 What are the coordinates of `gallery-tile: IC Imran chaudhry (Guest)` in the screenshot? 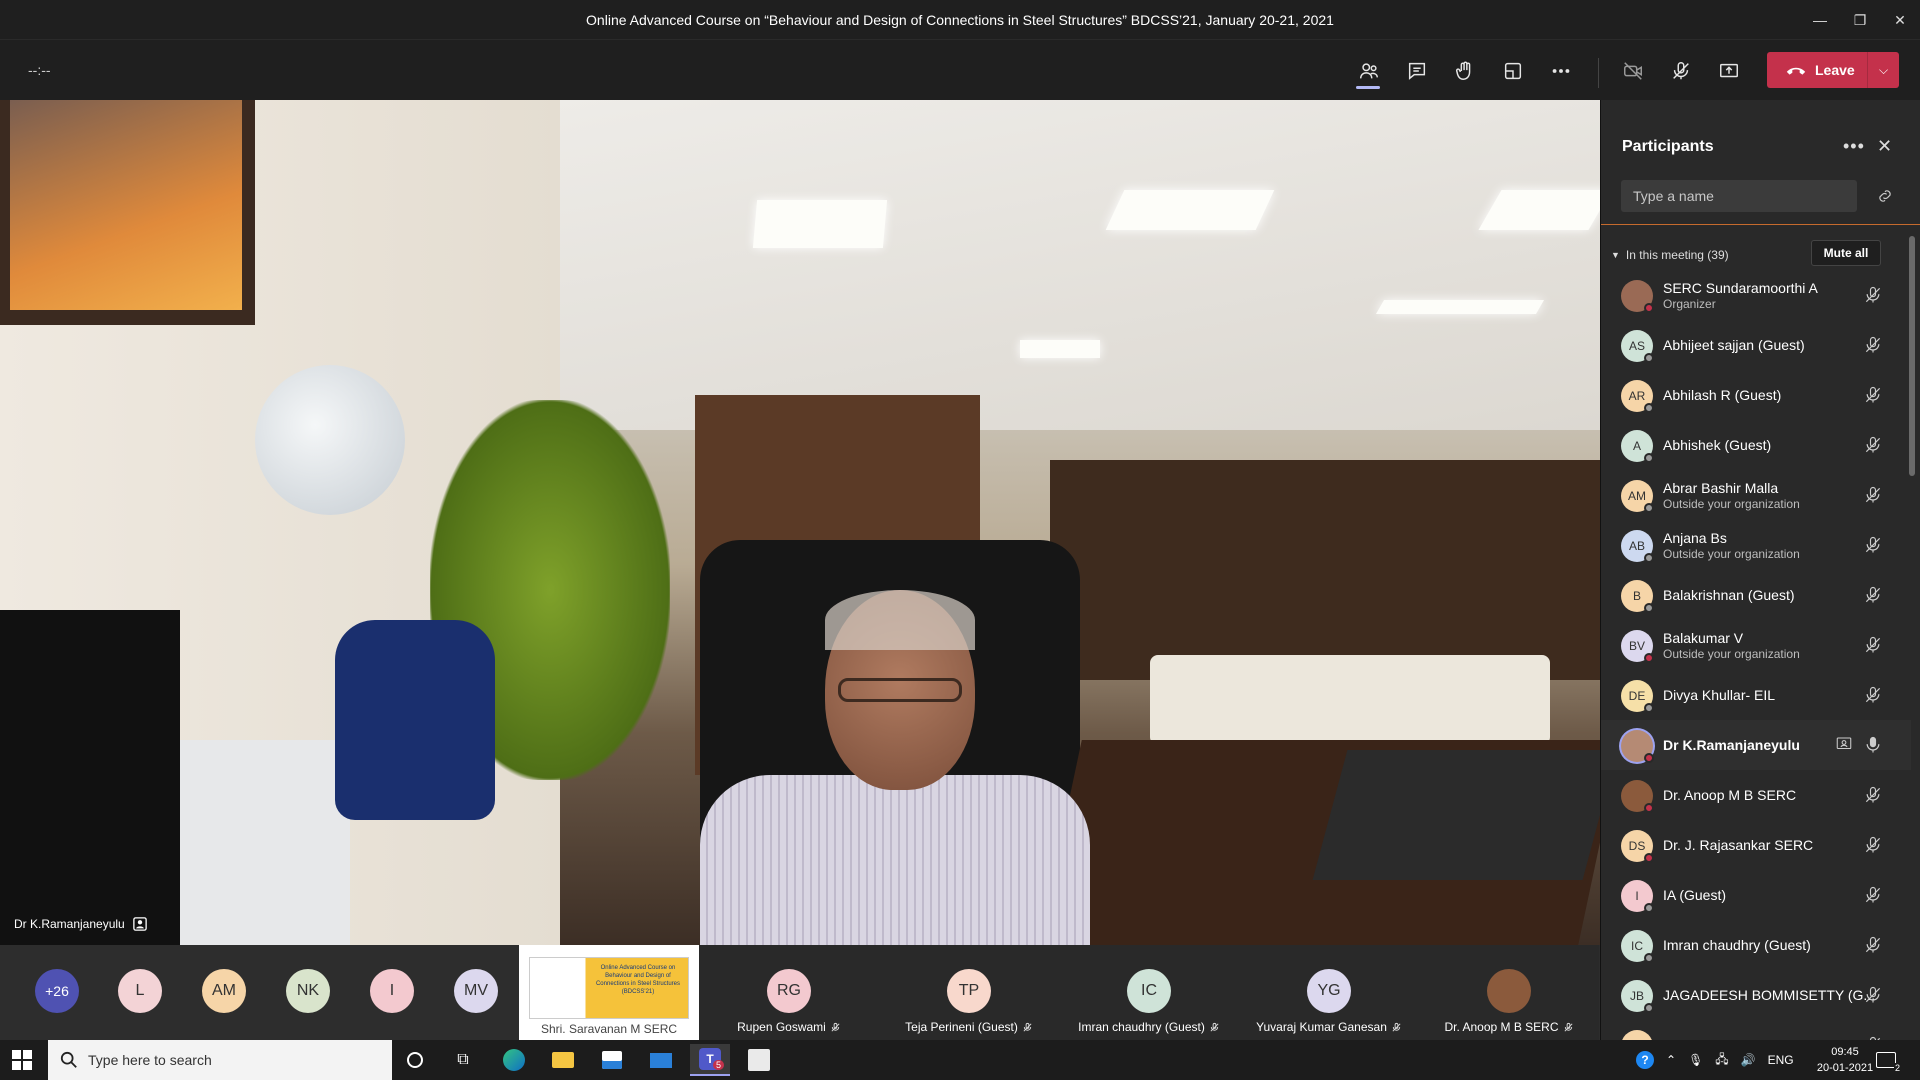 It's located at (1149, 992).